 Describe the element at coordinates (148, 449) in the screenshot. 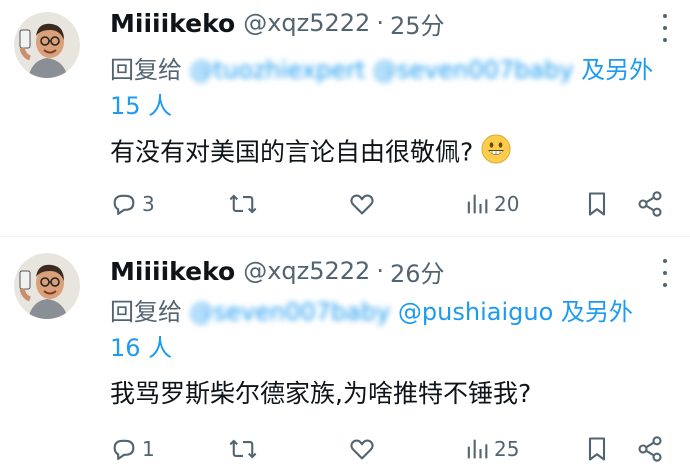

I see `reply-count: 1` at that location.